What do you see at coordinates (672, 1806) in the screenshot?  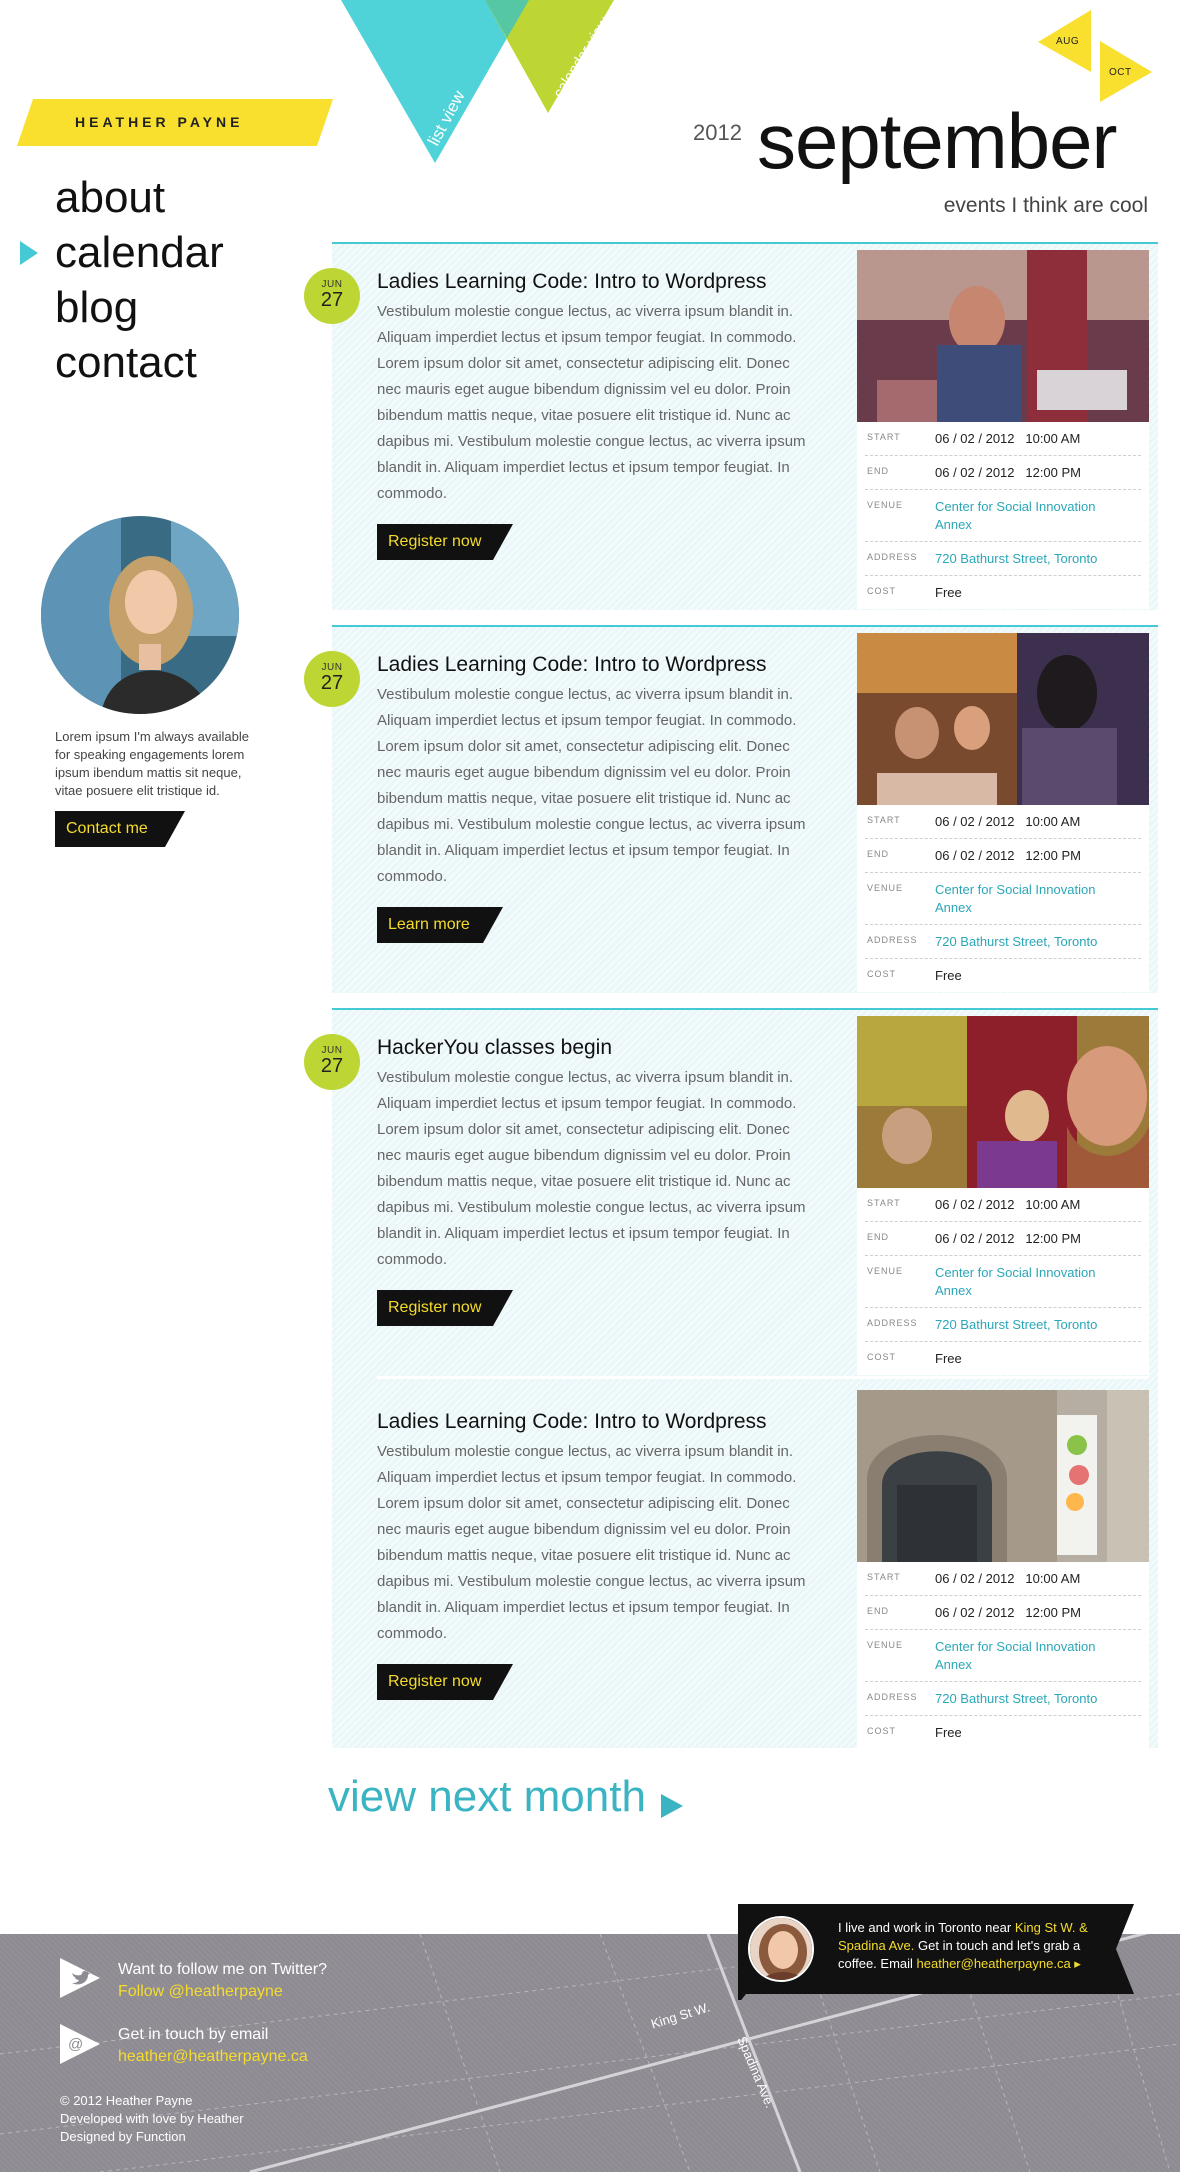 I see `play-arrow-icon` at bounding box center [672, 1806].